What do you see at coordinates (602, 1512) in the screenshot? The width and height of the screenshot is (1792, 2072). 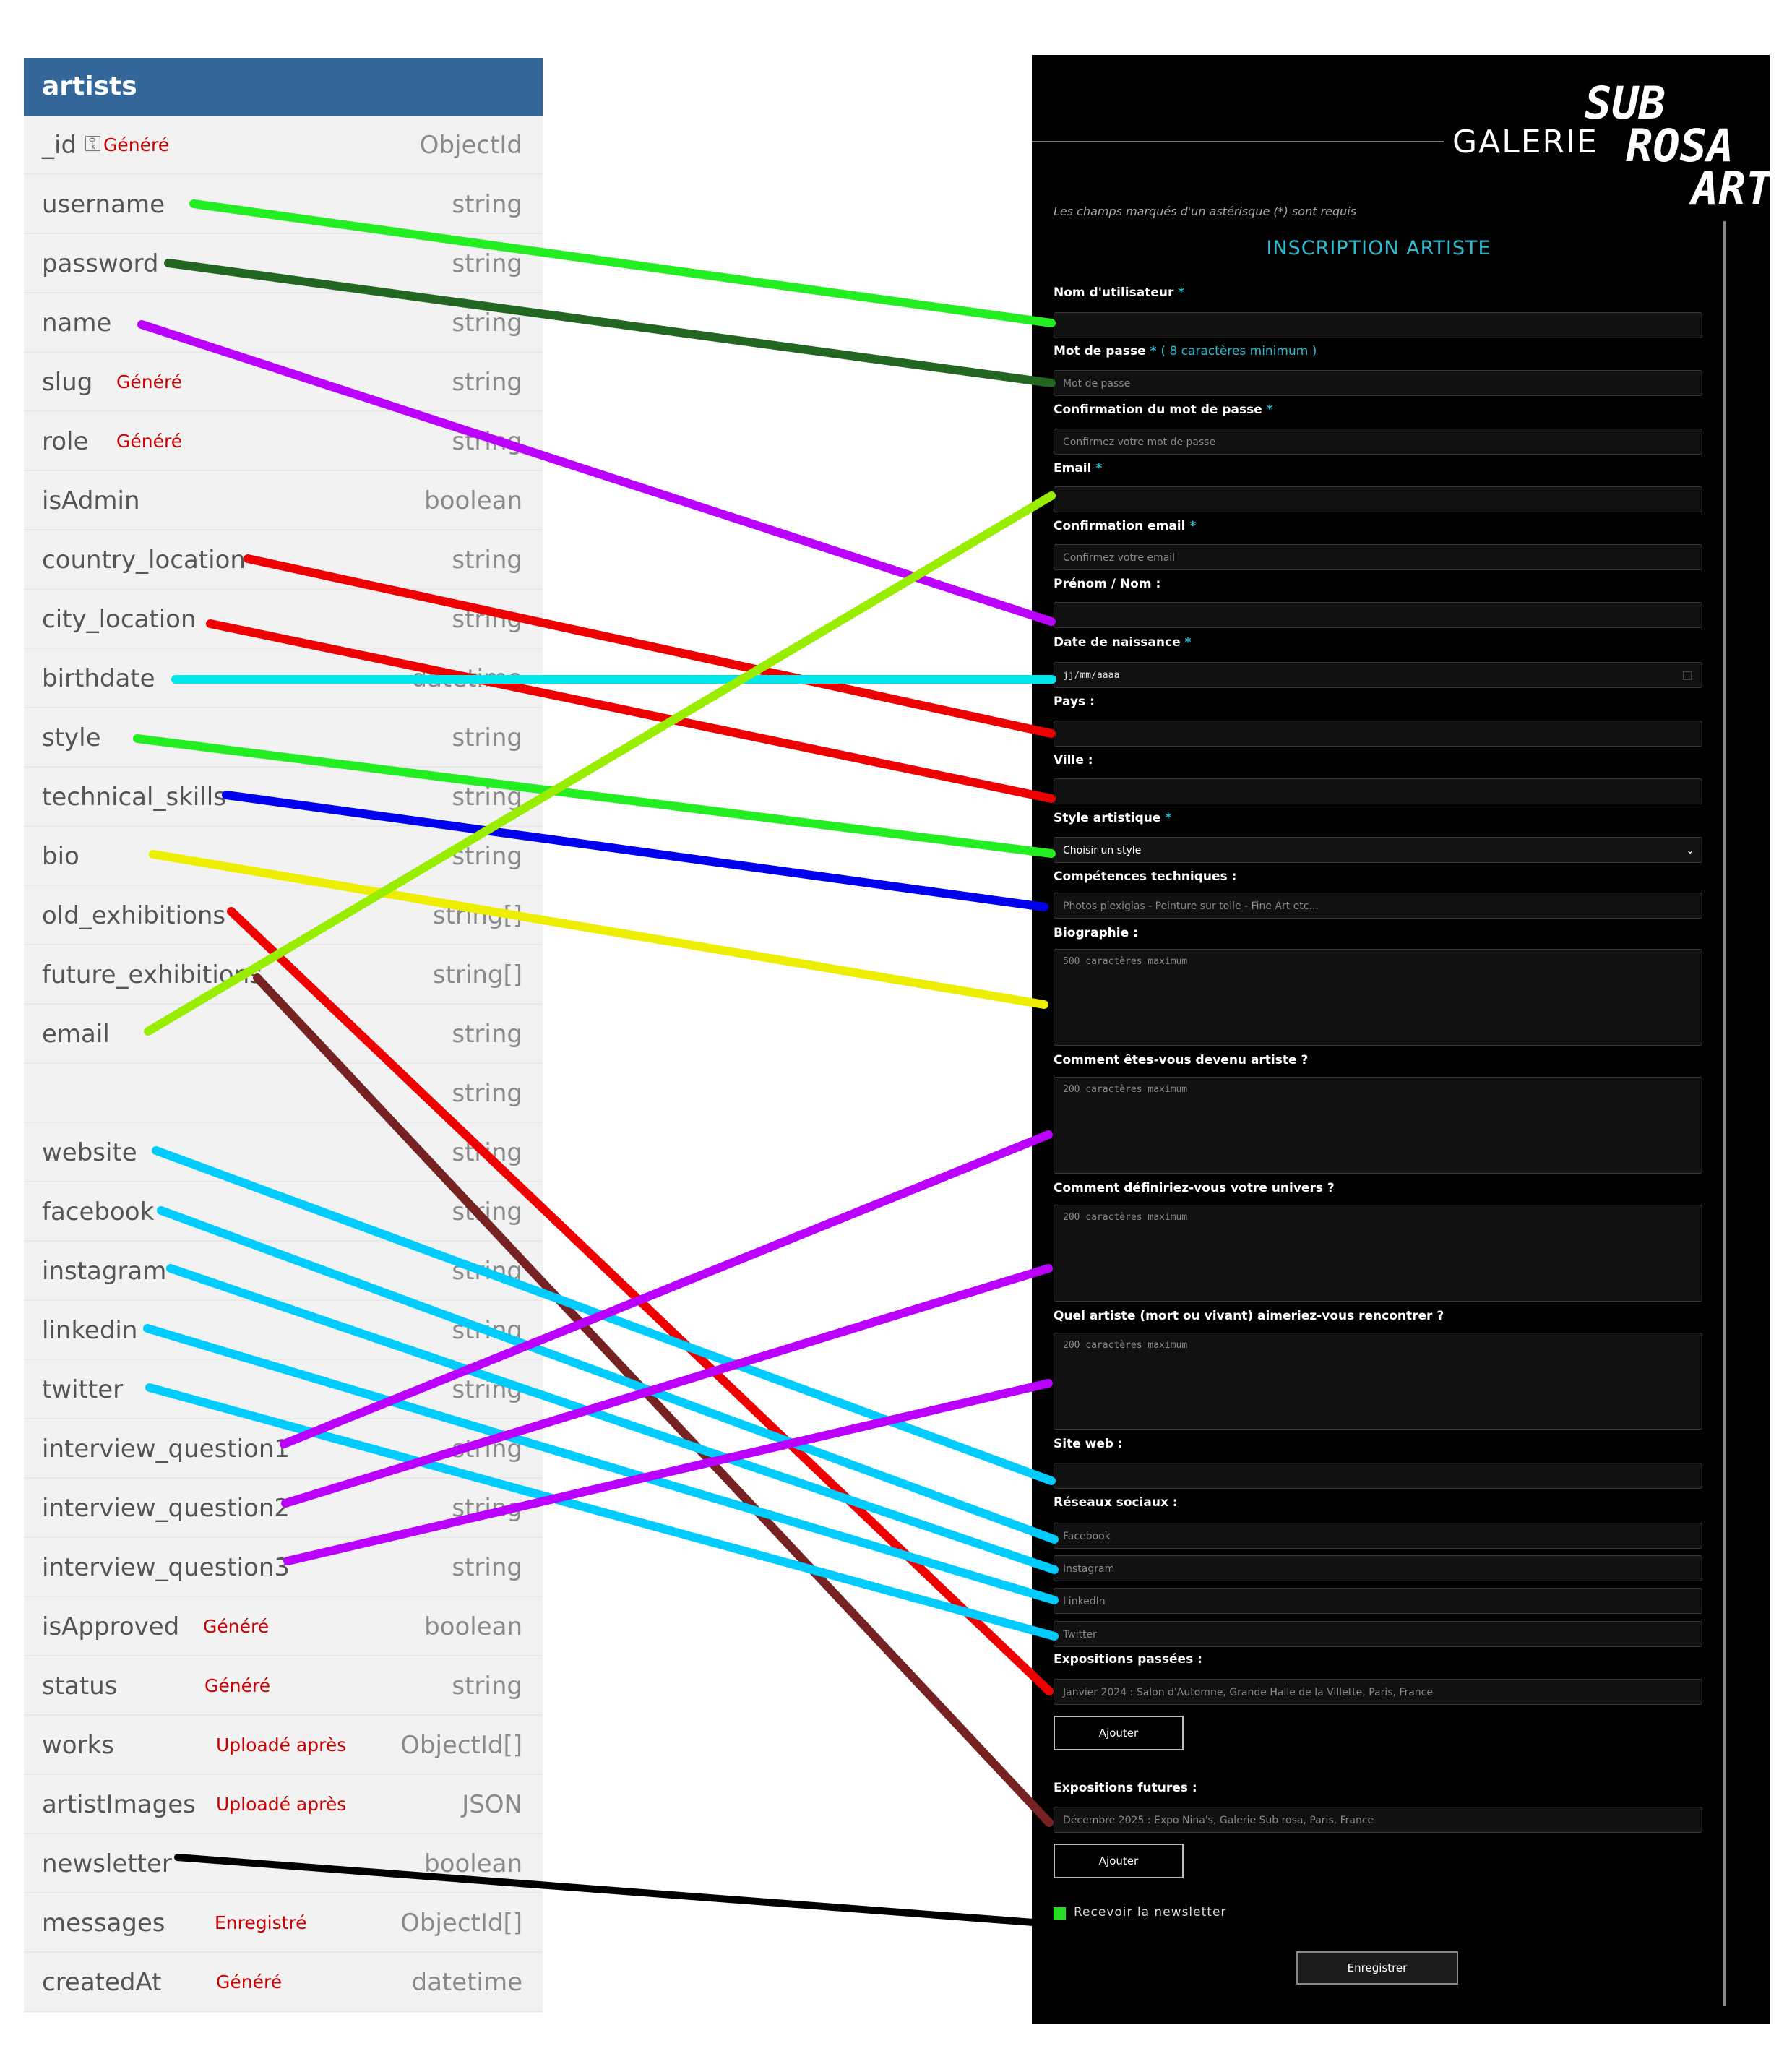 I see `connector-twitter` at bounding box center [602, 1512].